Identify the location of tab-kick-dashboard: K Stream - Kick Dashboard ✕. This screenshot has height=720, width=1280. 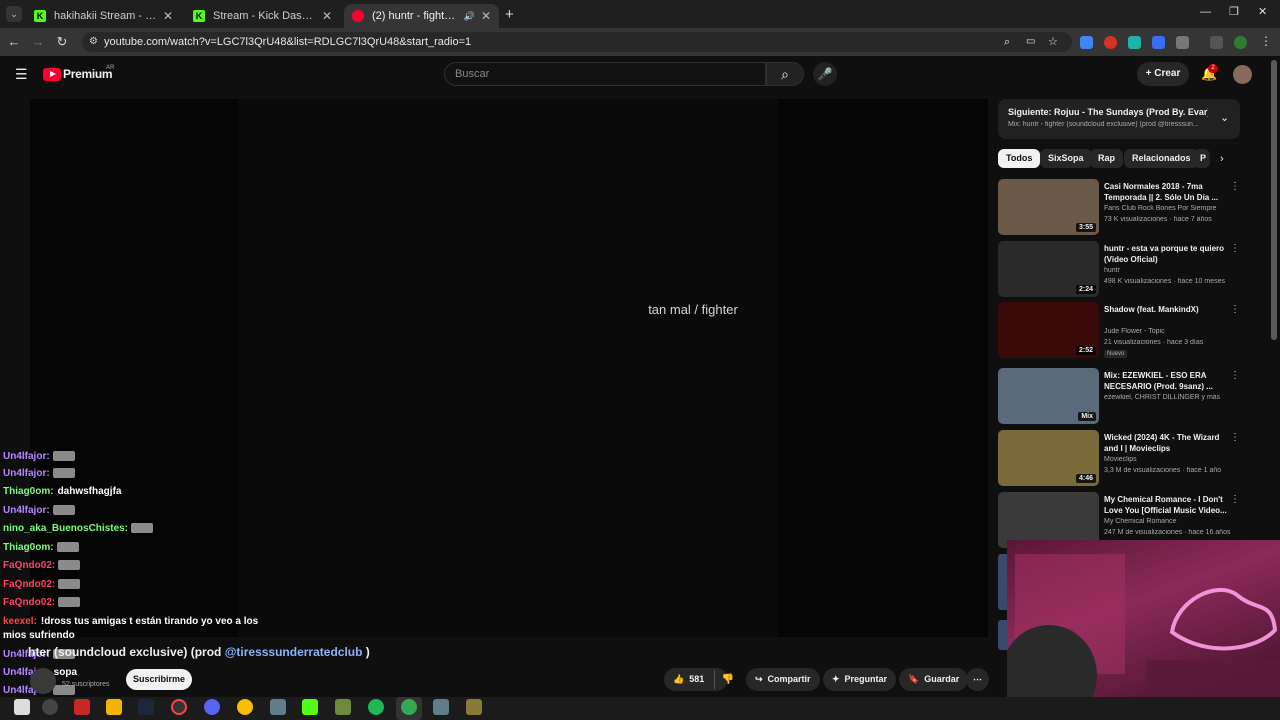
(262, 16).